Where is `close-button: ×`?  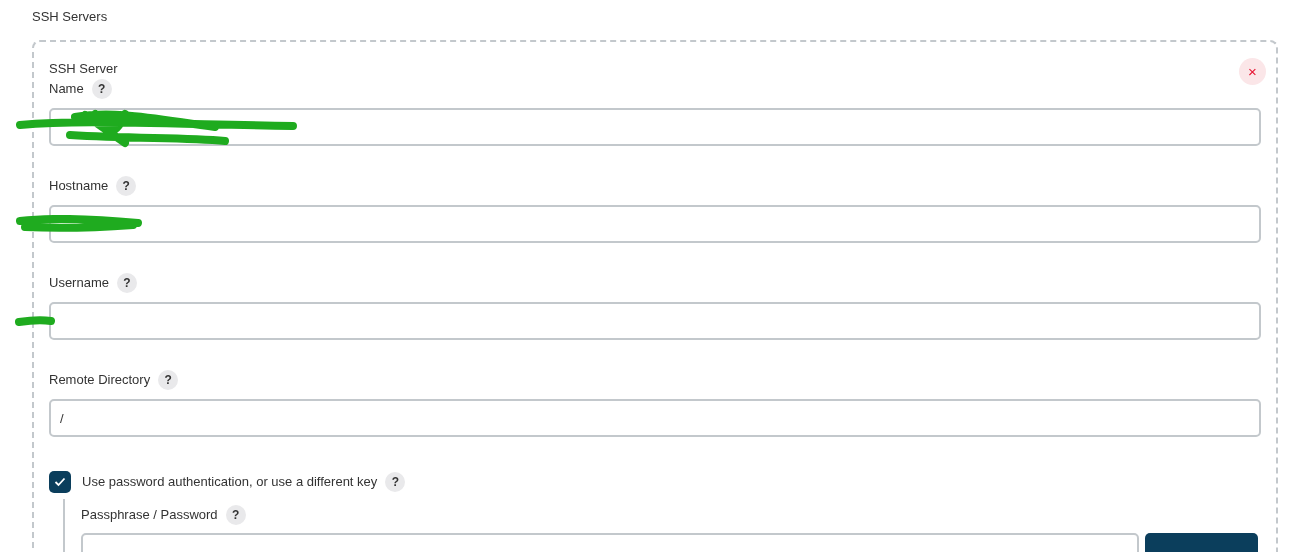 close-button: × is located at coordinates (1252, 71).